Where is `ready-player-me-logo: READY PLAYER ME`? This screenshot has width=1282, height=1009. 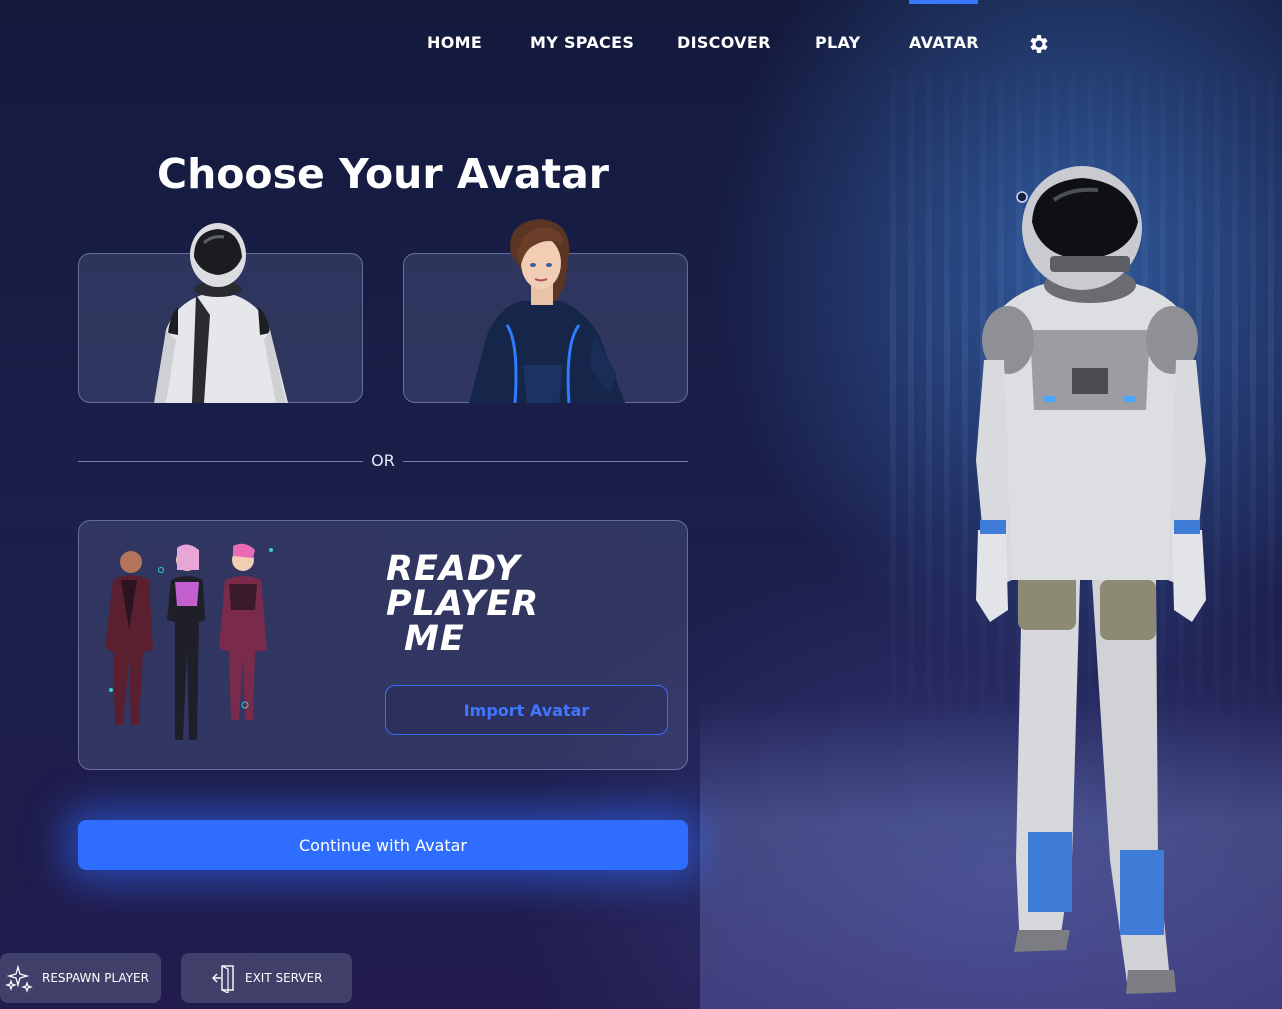
ready-player-me-logo: READY PLAYER ME is located at coordinates (463, 604).